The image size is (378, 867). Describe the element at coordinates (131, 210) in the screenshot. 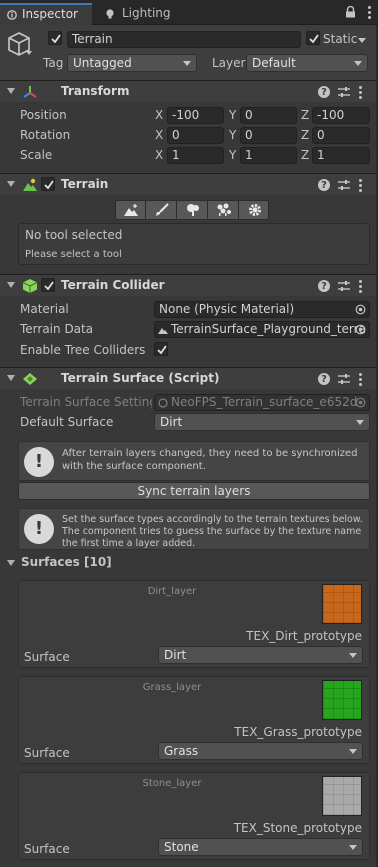

I see `raise-lower-tool-button` at that location.